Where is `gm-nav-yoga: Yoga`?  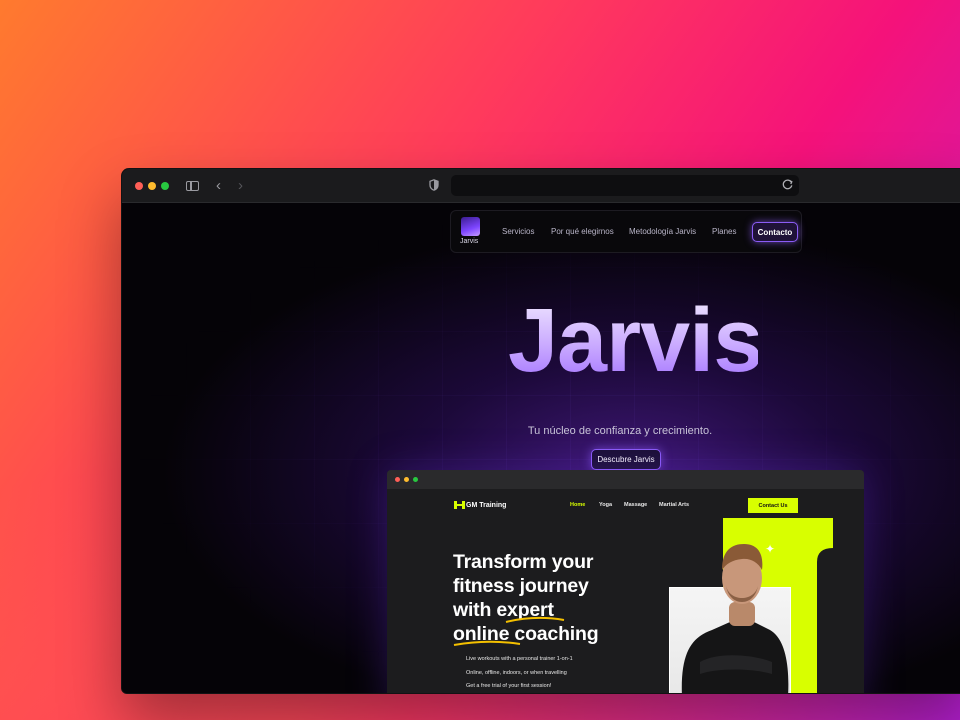
gm-nav-yoga: Yoga is located at coordinates (606, 505).